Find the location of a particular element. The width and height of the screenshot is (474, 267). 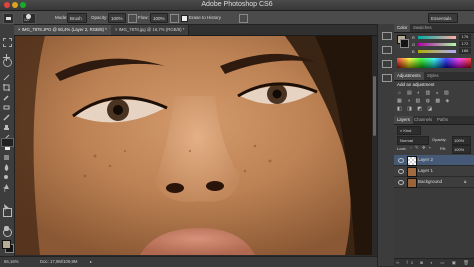

mode-select: Brush is located at coordinates (77, 18).